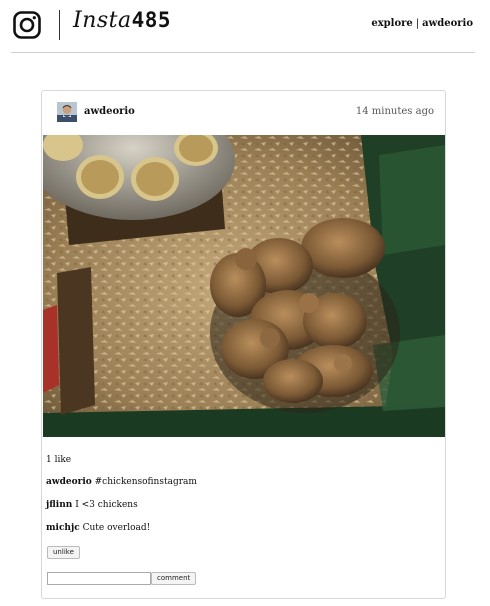 The image size is (490, 606). I want to click on comment-item: jflinn I <3 chickens, so click(92, 505).